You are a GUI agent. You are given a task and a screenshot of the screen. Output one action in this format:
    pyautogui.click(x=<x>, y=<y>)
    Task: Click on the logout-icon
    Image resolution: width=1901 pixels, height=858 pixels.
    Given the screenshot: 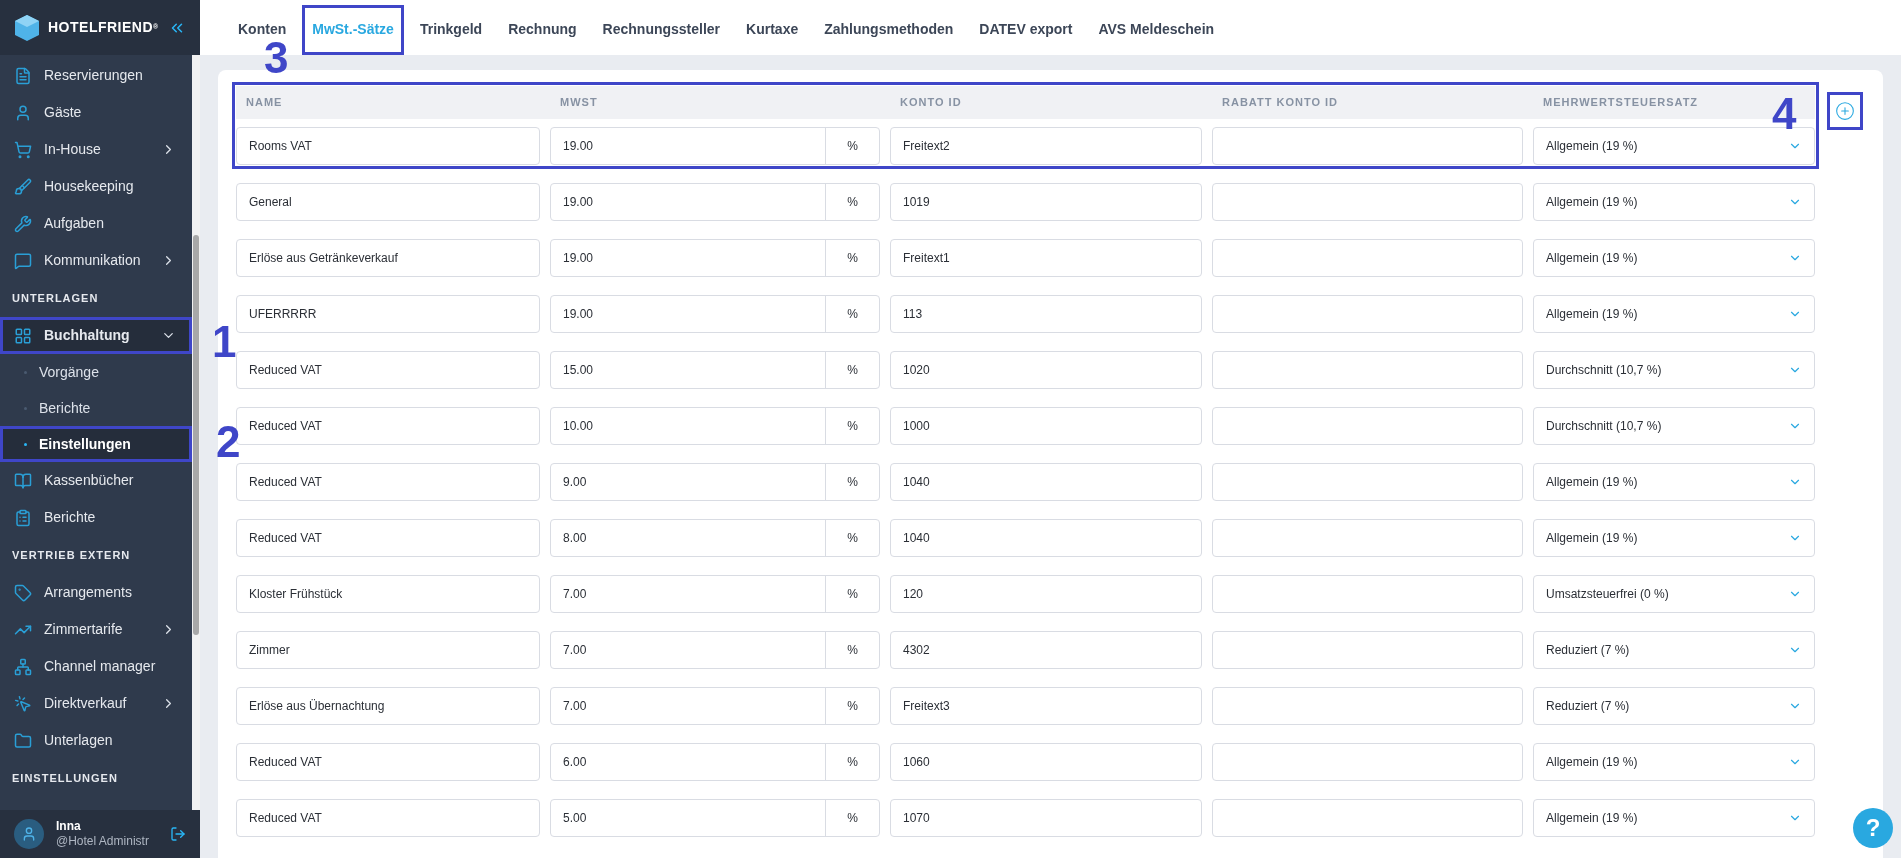 What is the action you would take?
    pyautogui.click(x=178, y=834)
    